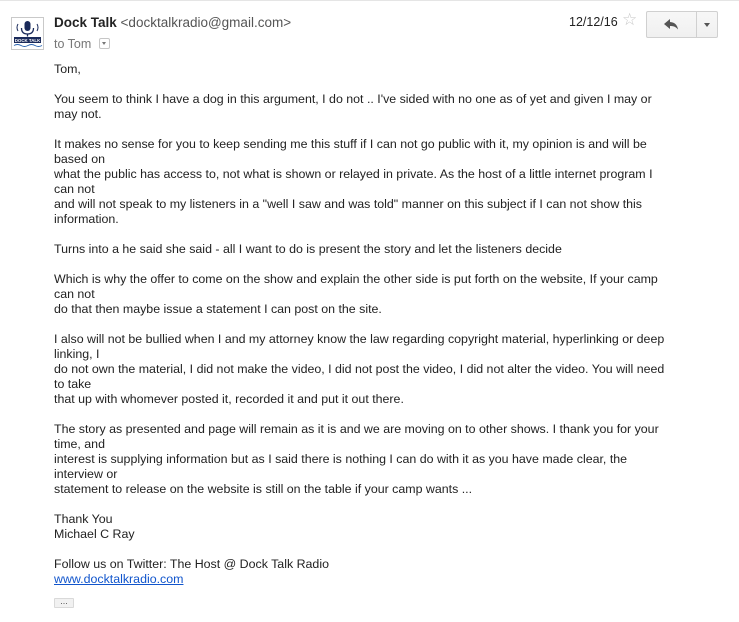 This screenshot has height=622, width=739. I want to click on reply-arrow-icon, so click(670, 24).